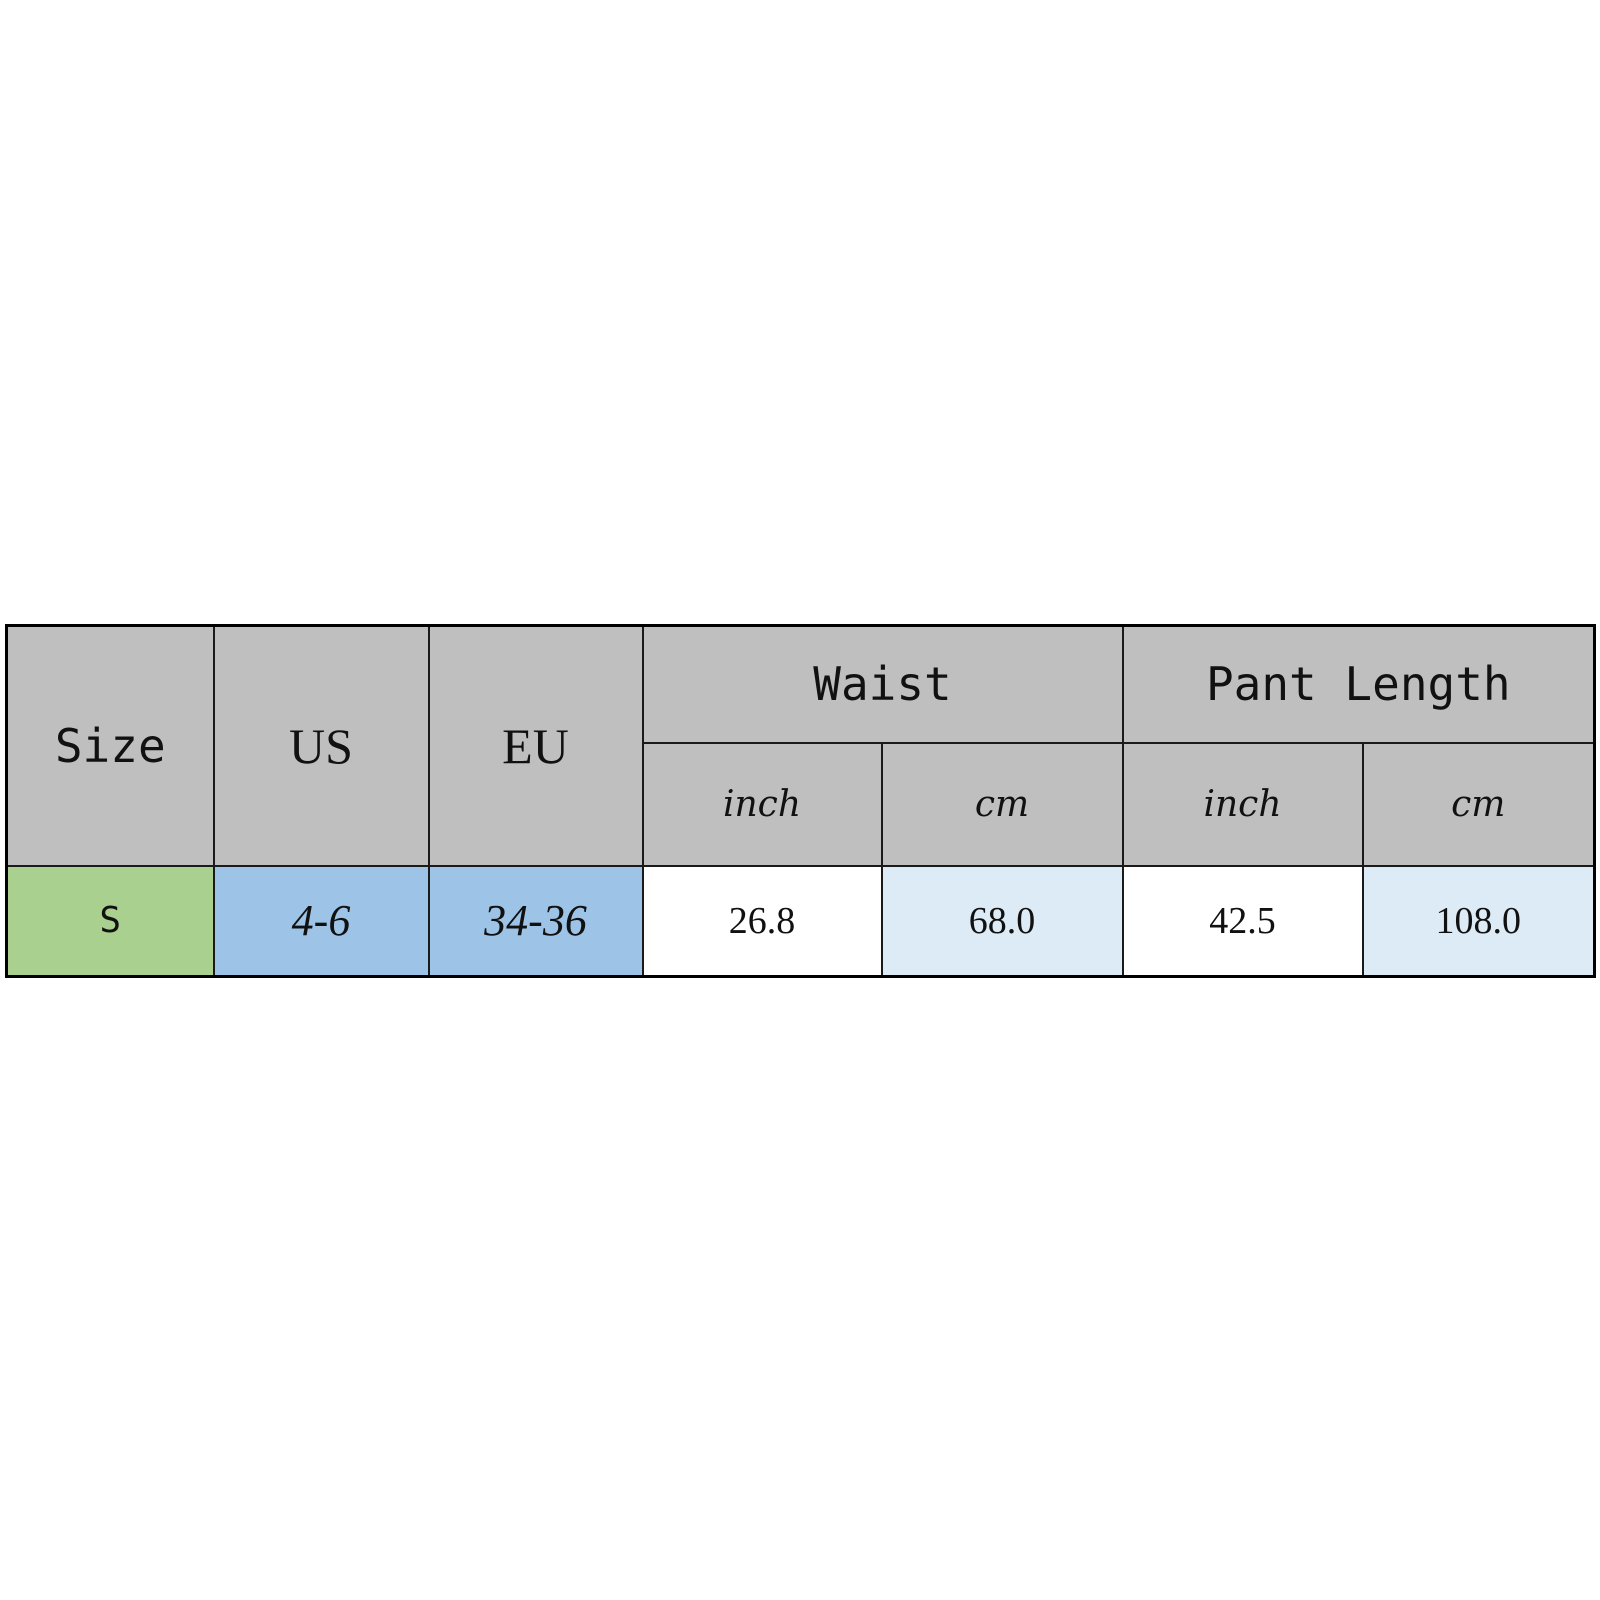 The width and height of the screenshot is (1600, 1600). I want to click on cell-length-cm: 108.0, so click(1478, 921).